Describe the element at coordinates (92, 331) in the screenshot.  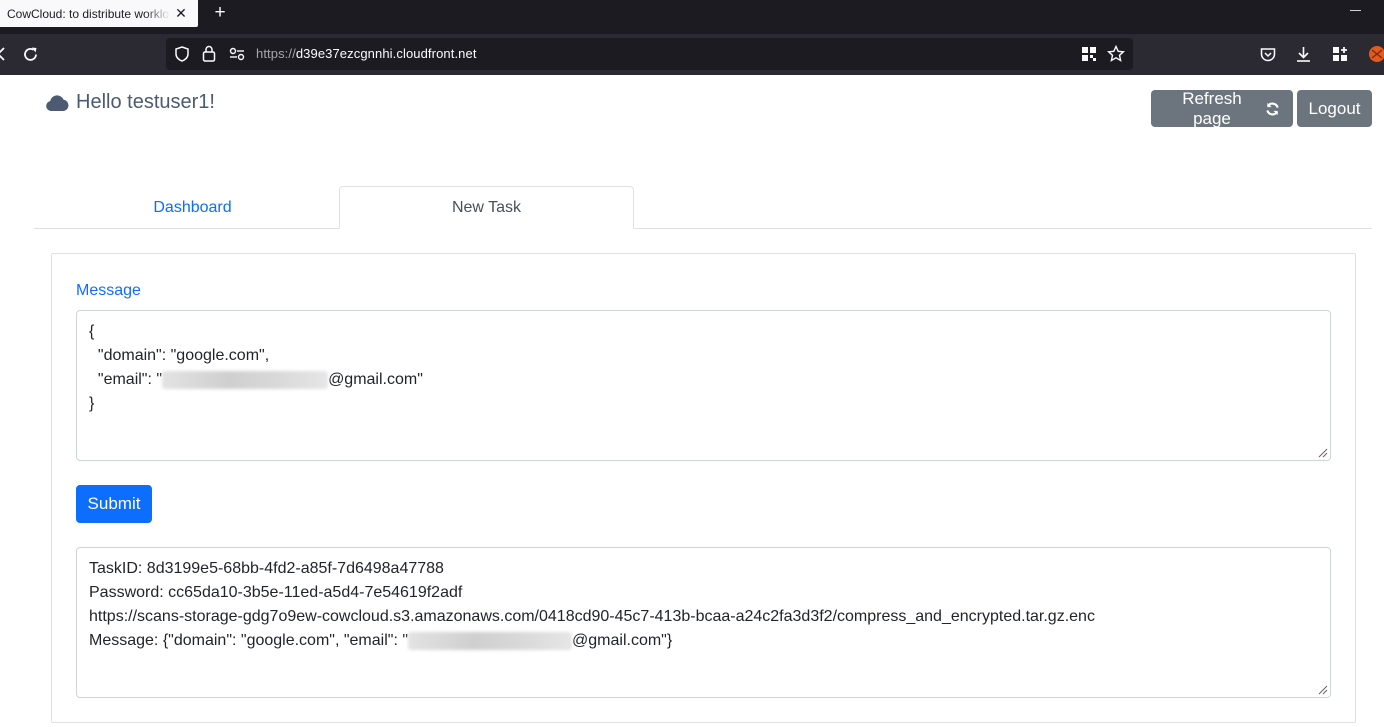
I see `message-line-open: {` at that location.